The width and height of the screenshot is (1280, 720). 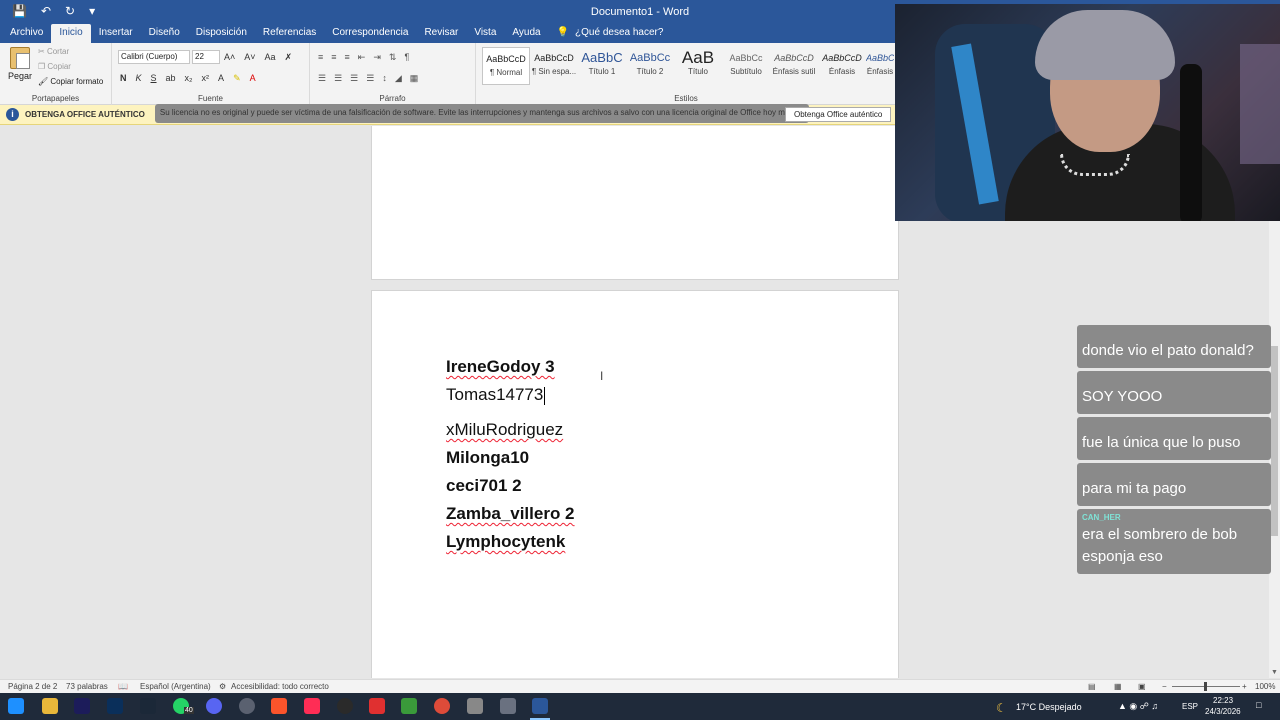 I want to click on weather-icon: ☾, so click(x=1001, y=708).